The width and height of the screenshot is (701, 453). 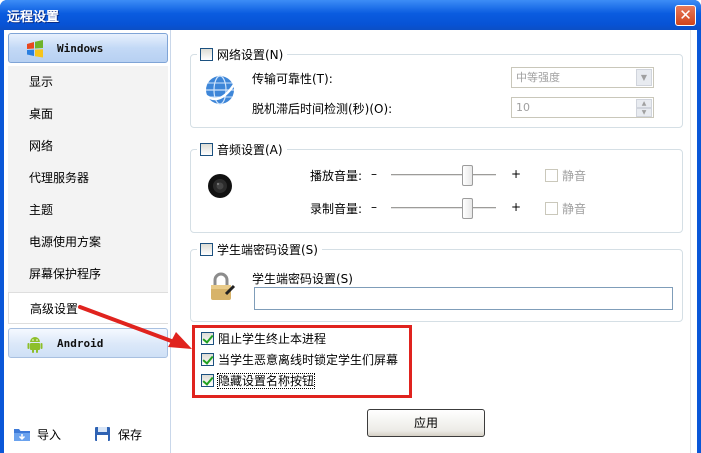 I want to click on save-button: 保存, so click(x=124, y=435).